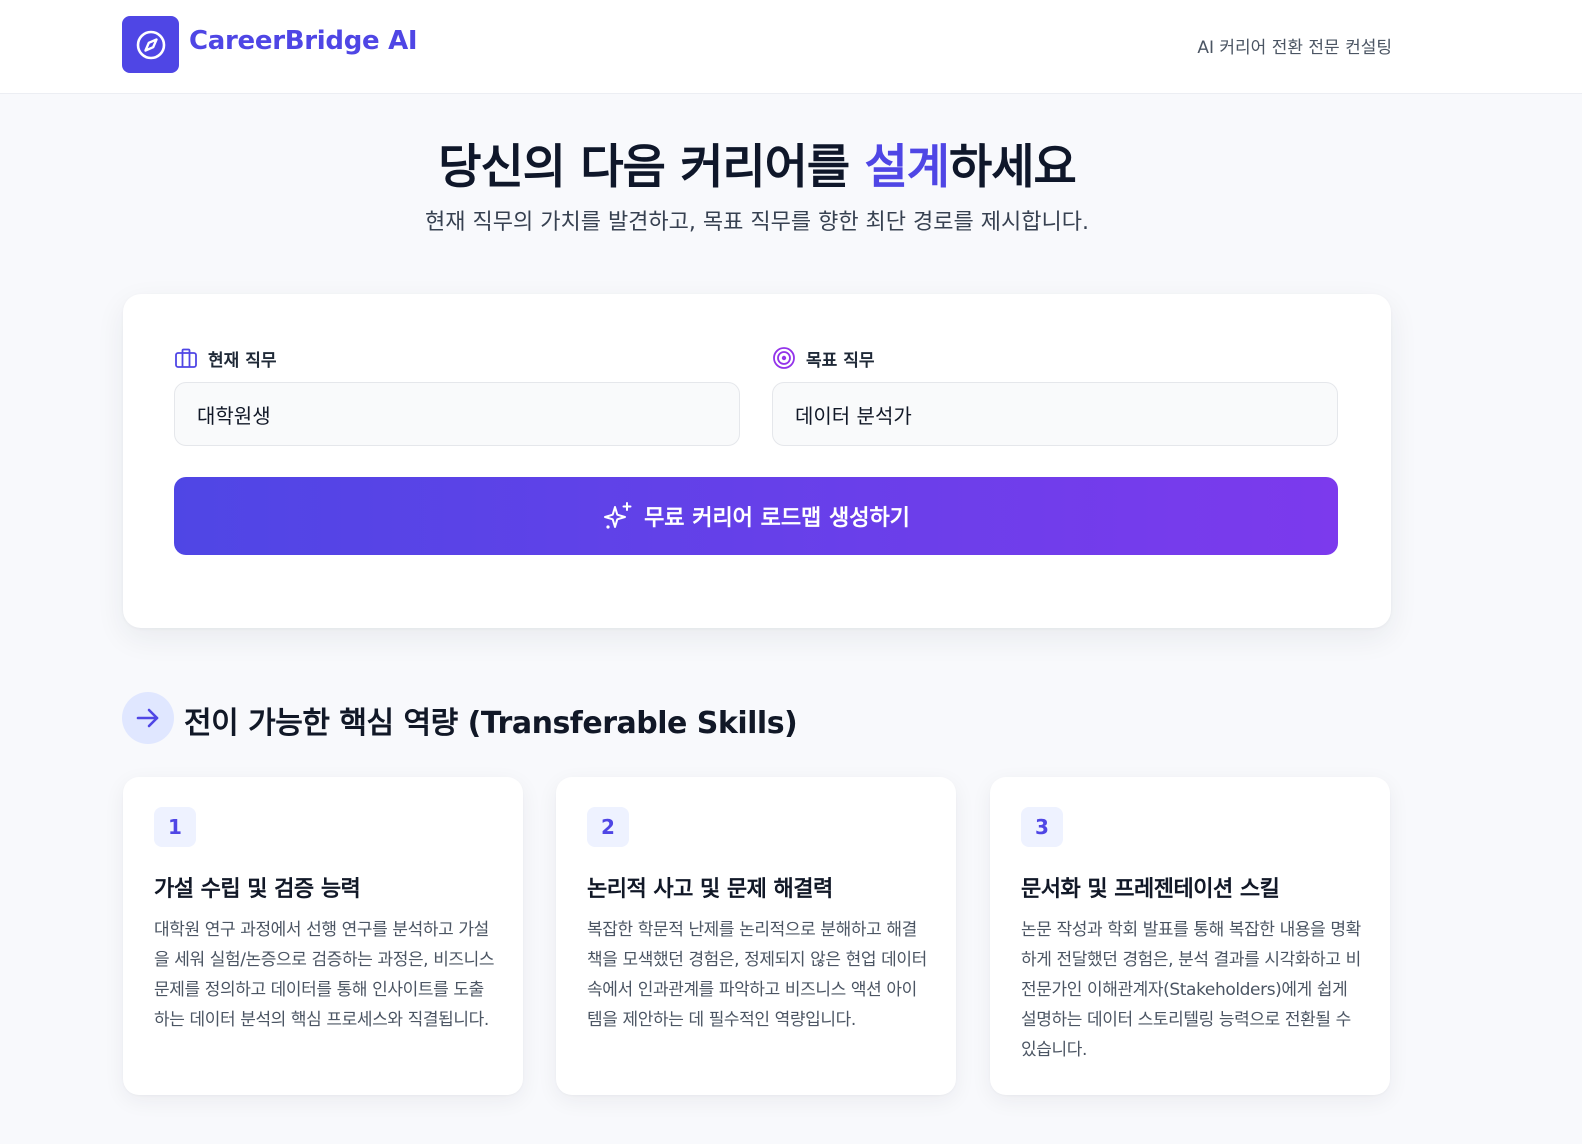  What do you see at coordinates (491, 723) in the screenshot?
I see `skills-section-title: 전이 가능한 핵심 역량 (Transferable Skills)` at bounding box center [491, 723].